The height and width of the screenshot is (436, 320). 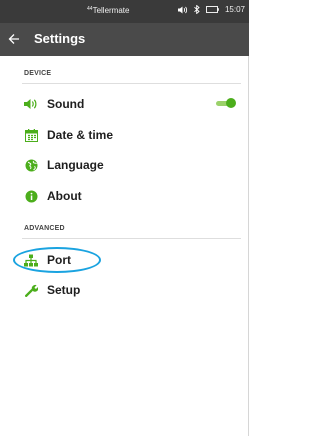 I want to click on speaker-icon, so click(x=31, y=104).